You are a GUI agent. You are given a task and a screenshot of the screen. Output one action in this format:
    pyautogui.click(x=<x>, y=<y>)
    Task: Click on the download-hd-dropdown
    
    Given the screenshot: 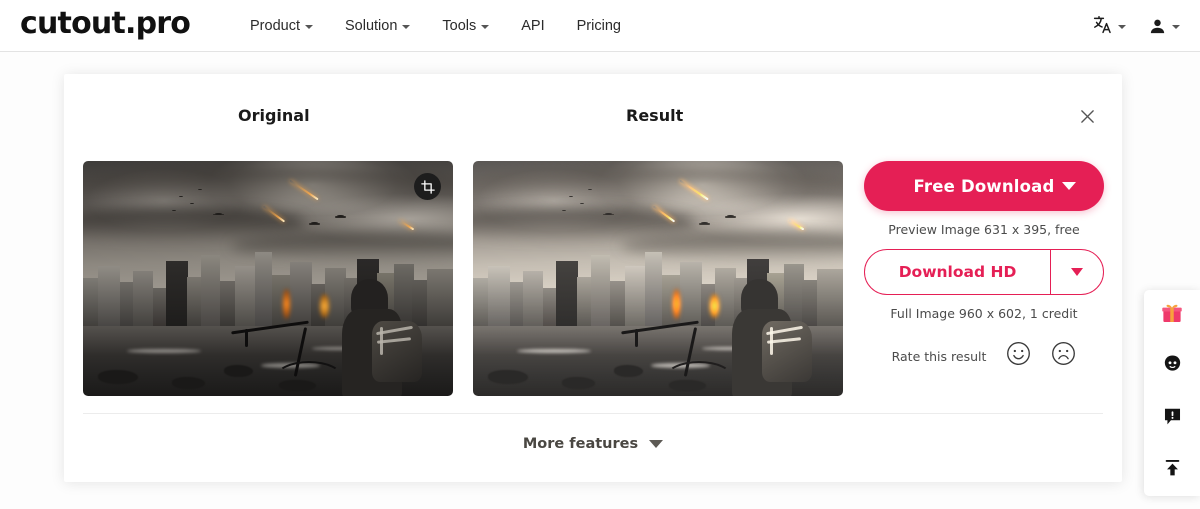 What is the action you would take?
    pyautogui.click(x=1076, y=272)
    